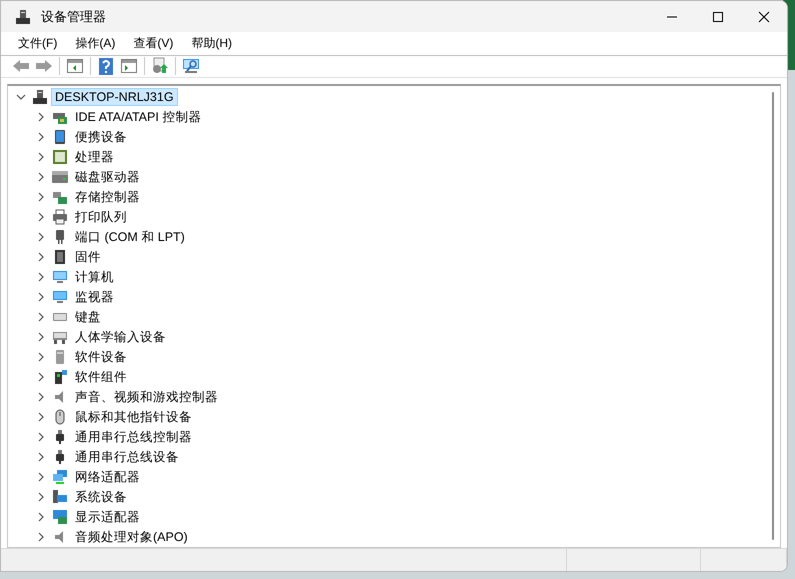 The height and width of the screenshot is (579, 795). I want to click on monitor-magnifier-icon, so click(191, 66).